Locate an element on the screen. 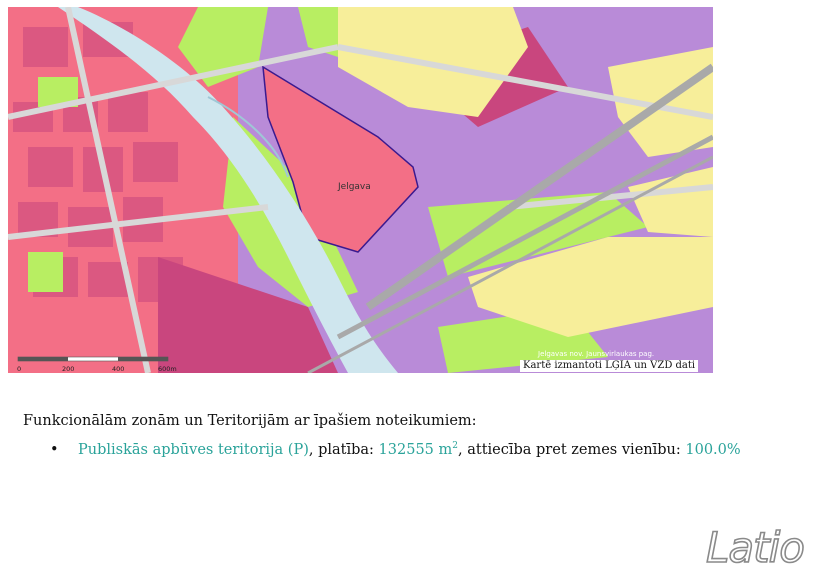 The width and height of the screenshot is (817, 581). ratio-value: 100.0% is located at coordinates (713, 449).